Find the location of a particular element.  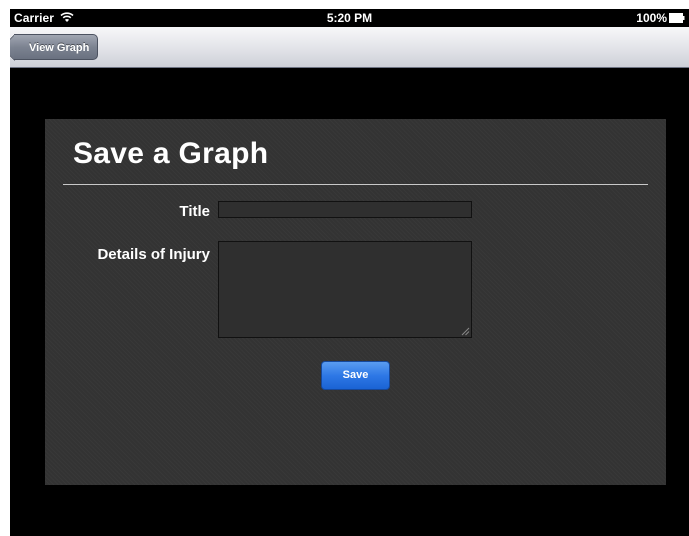

back-button-wrap: View Graph is located at coordinates (60, 47).